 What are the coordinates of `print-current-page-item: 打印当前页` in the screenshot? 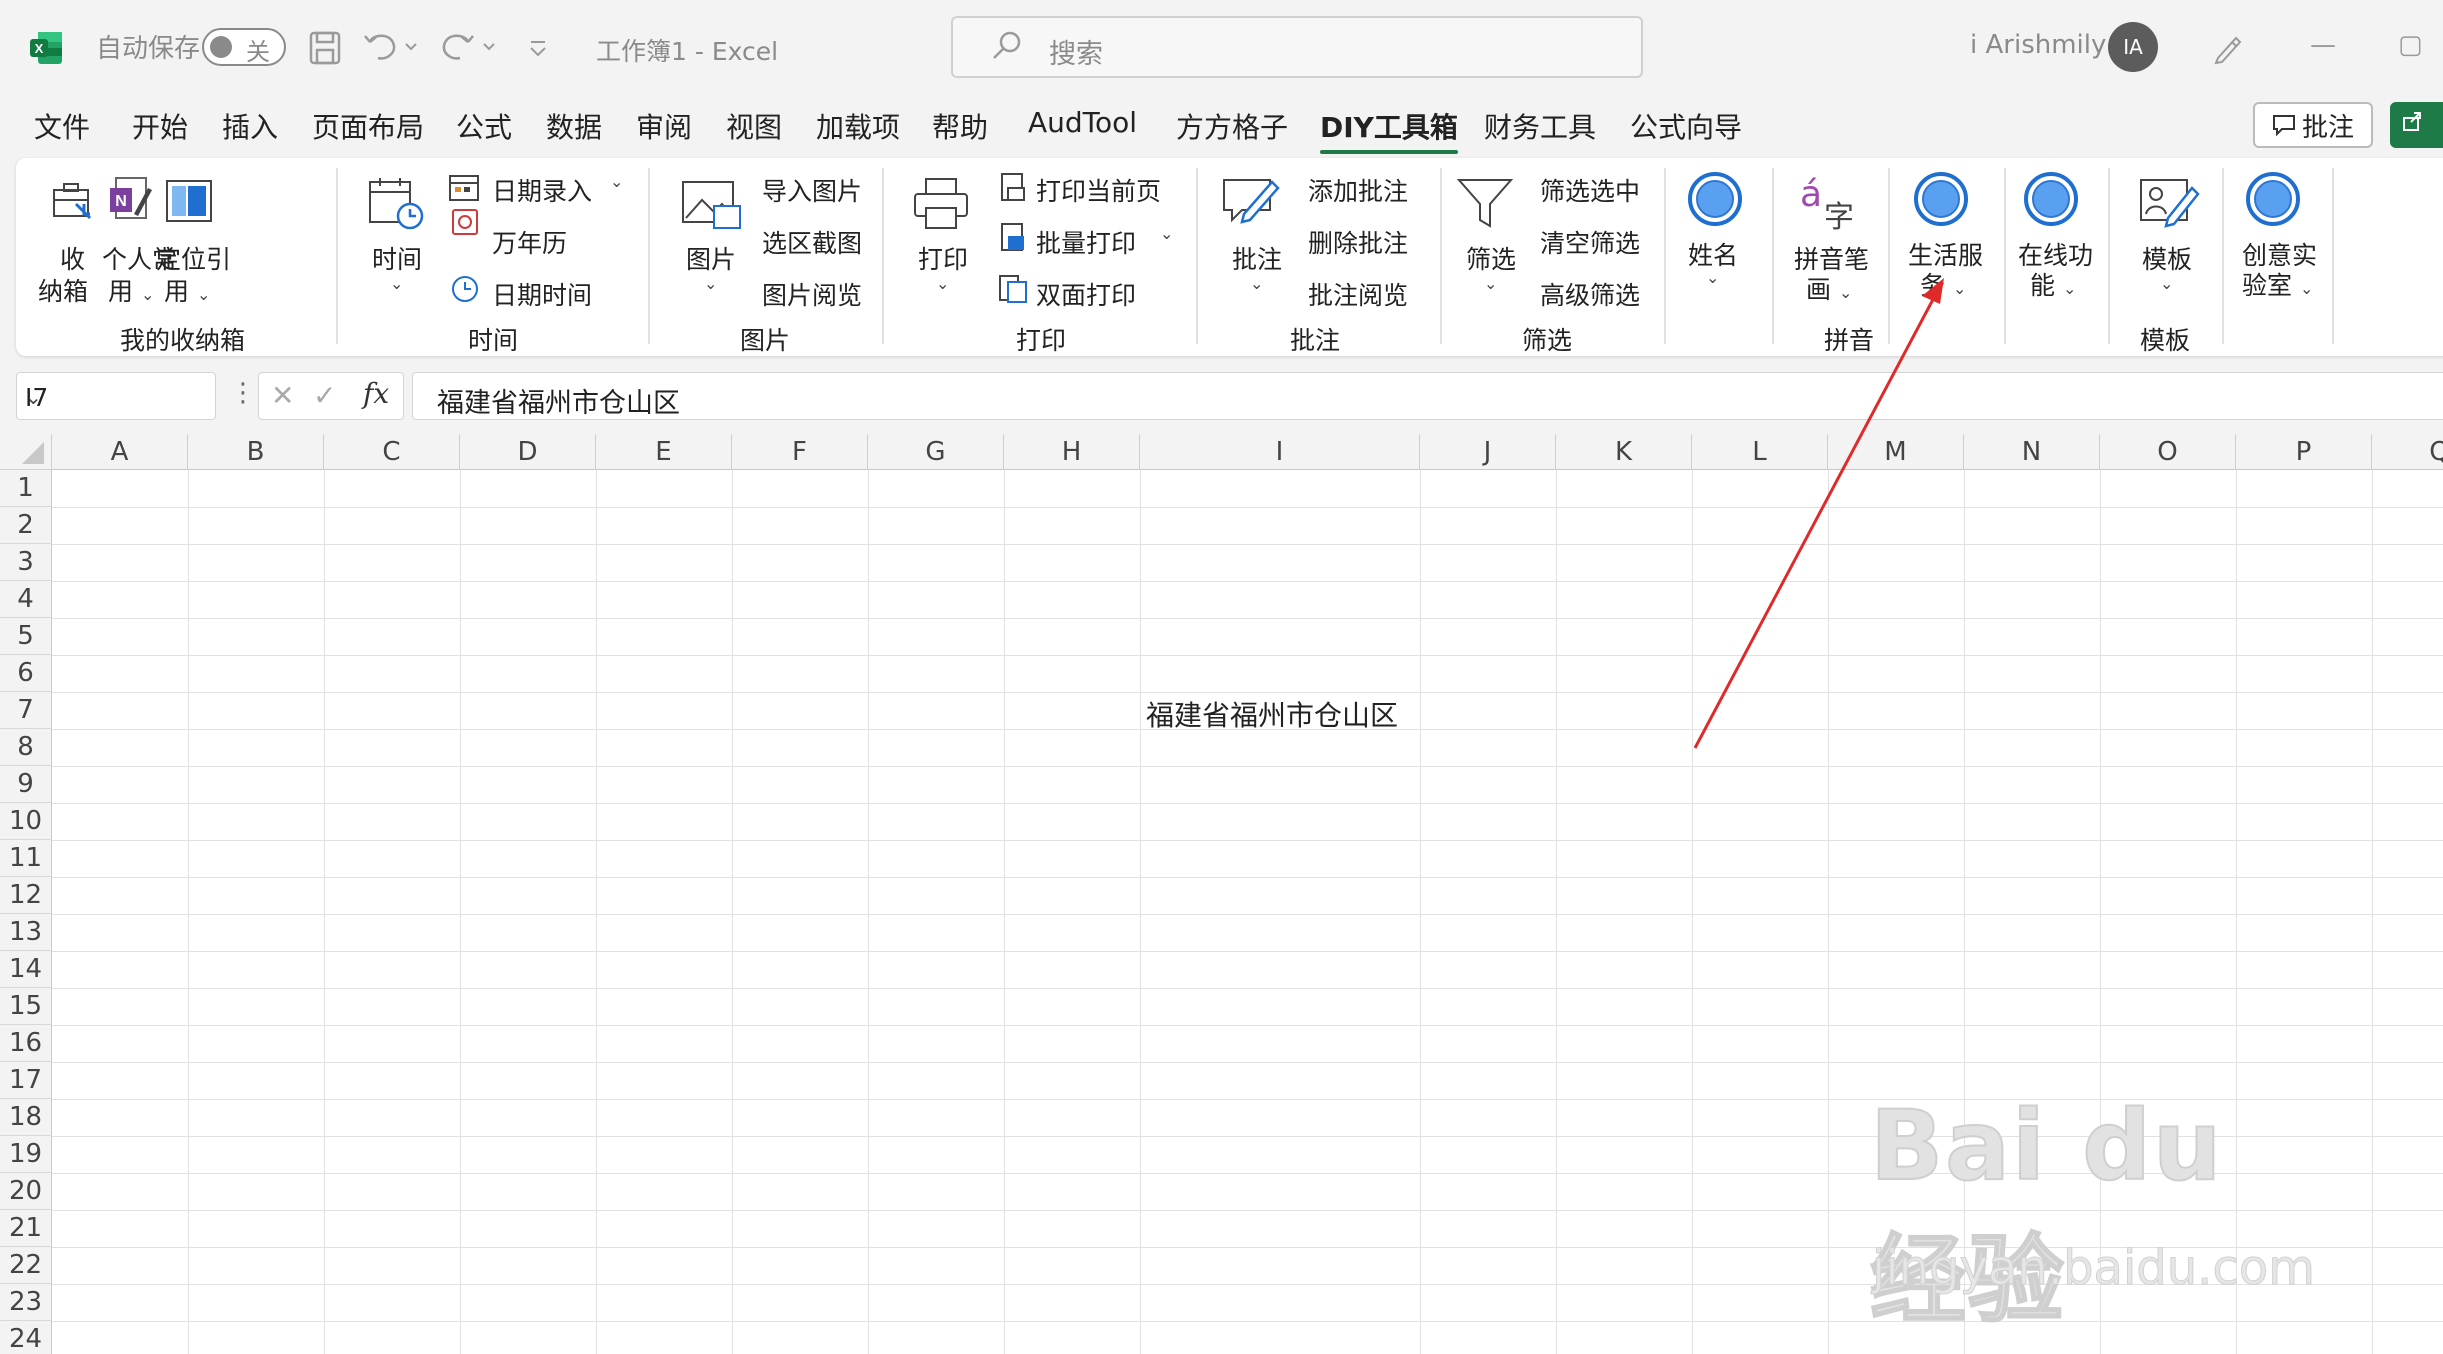 It's located at (1098, 190).